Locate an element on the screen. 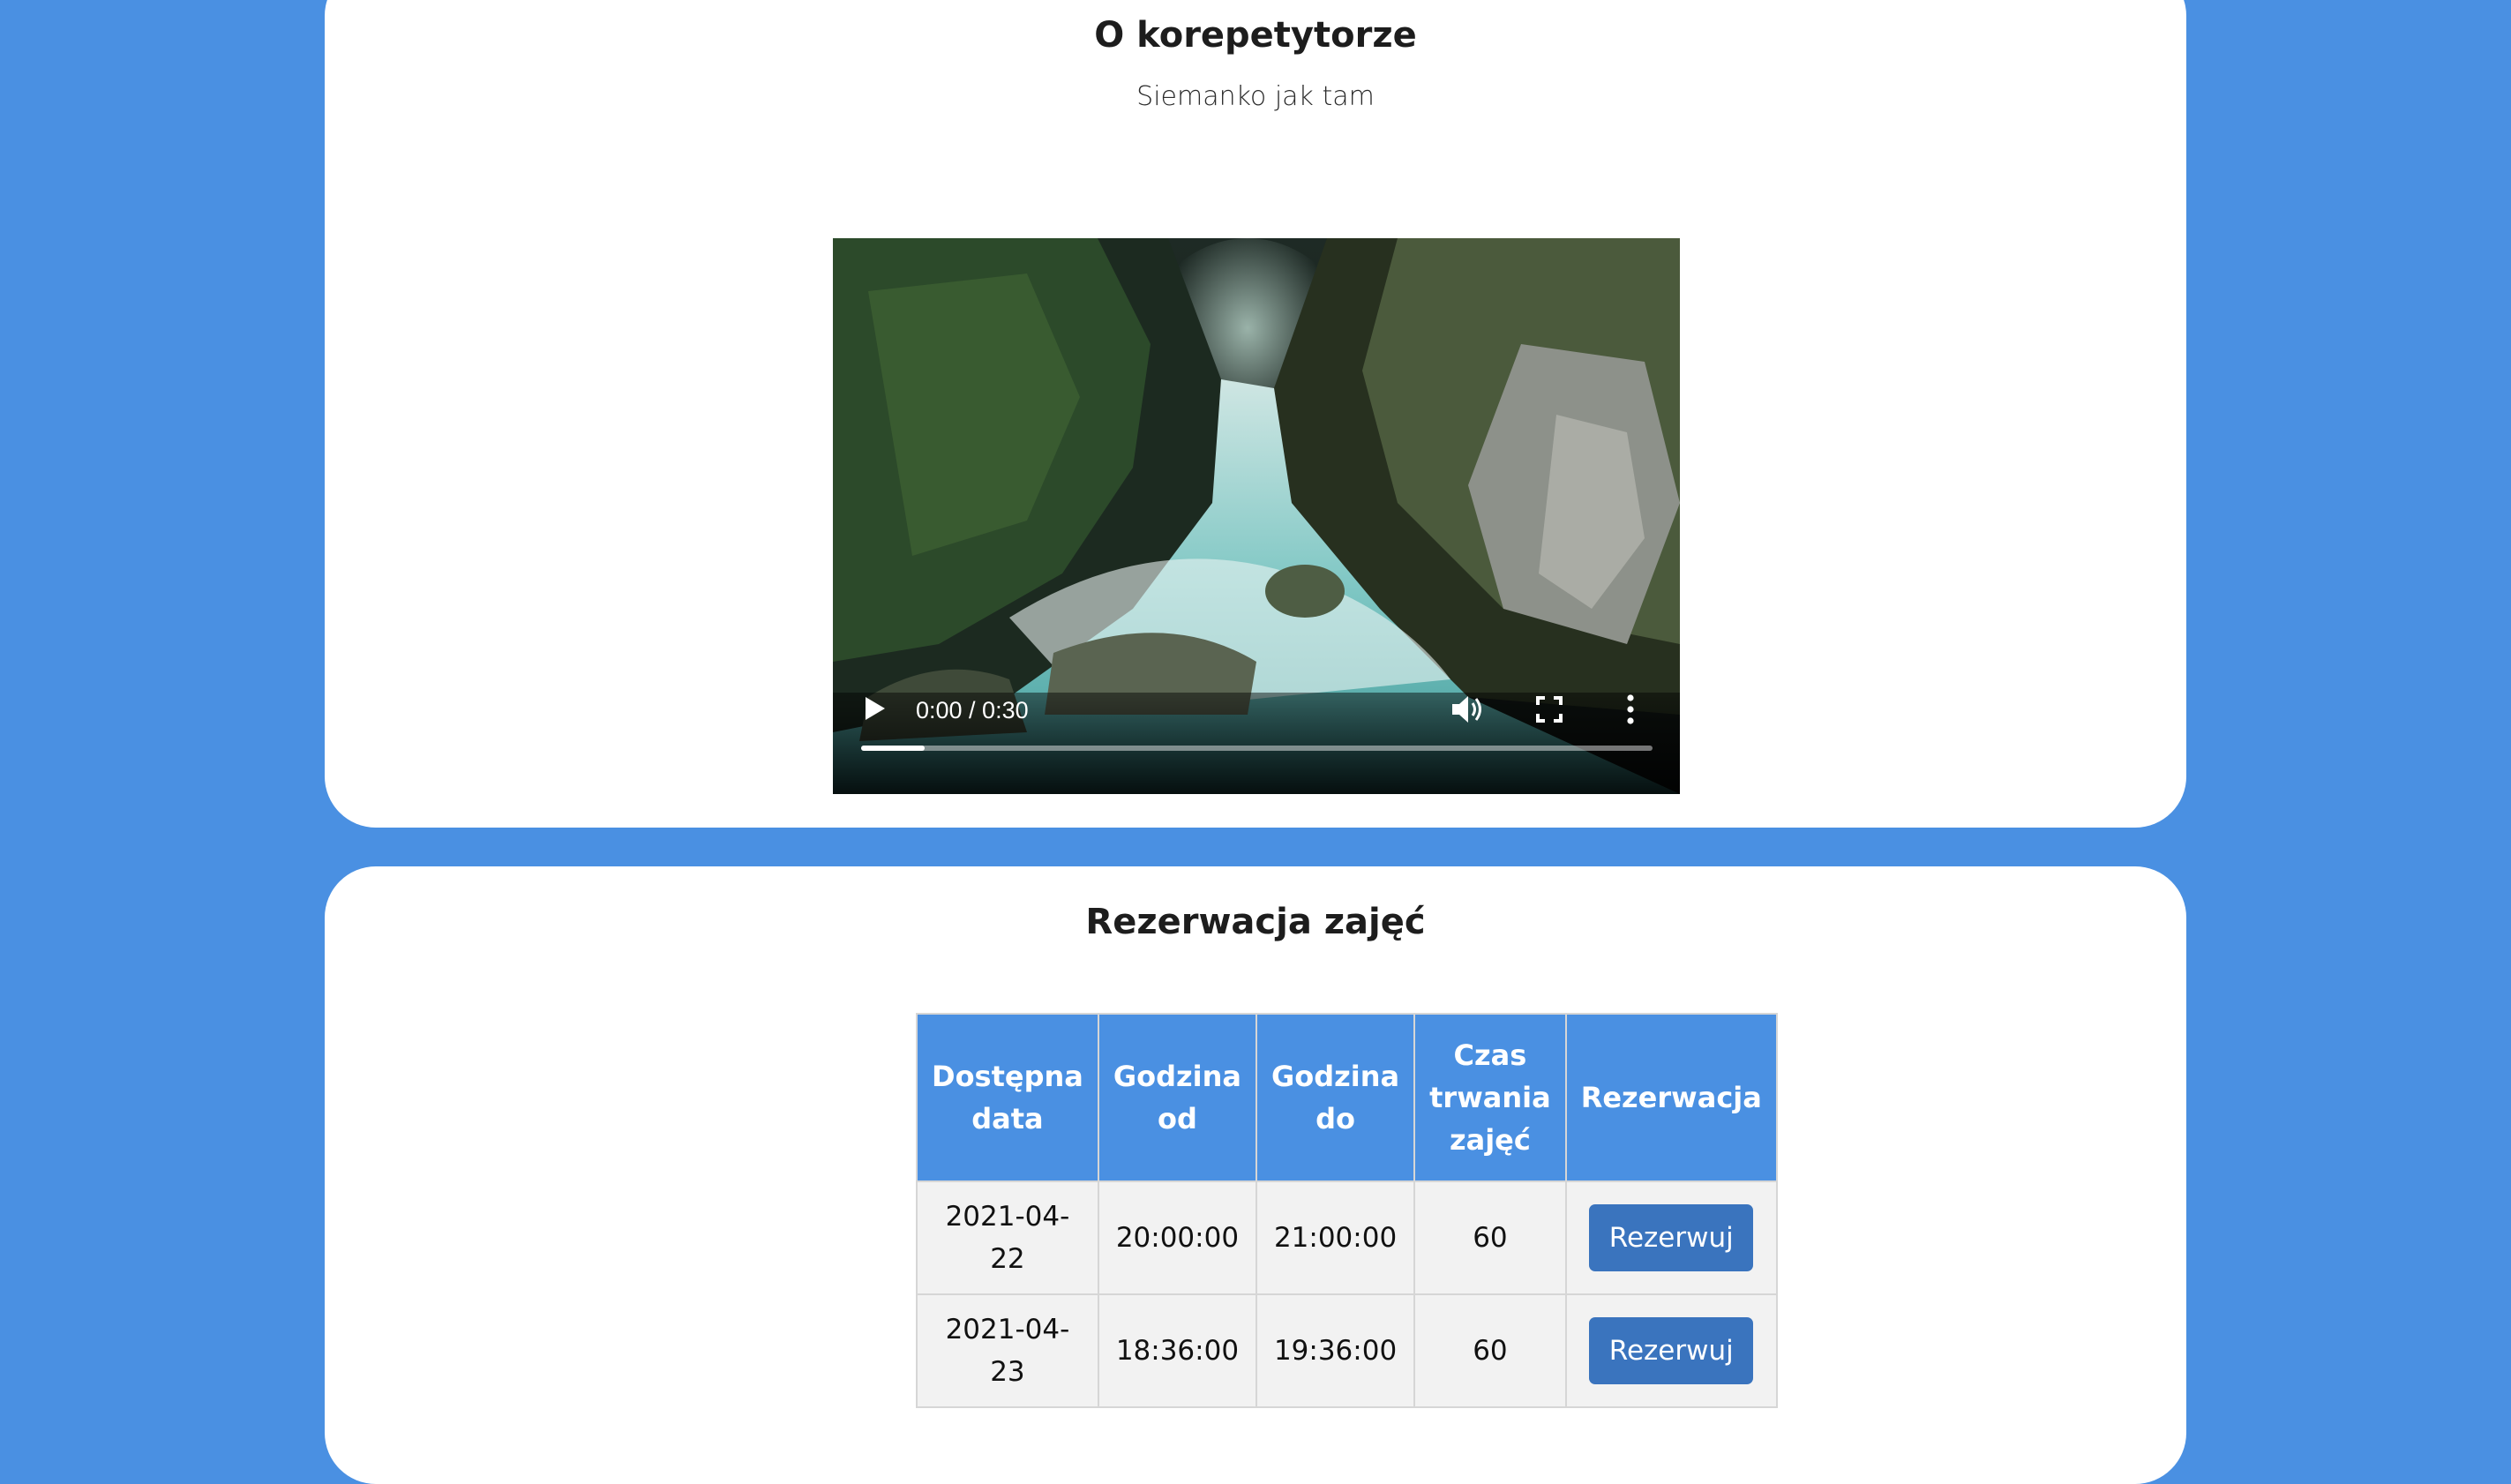  header-duration-line: Czas is located at coordinates (1490, 1055).